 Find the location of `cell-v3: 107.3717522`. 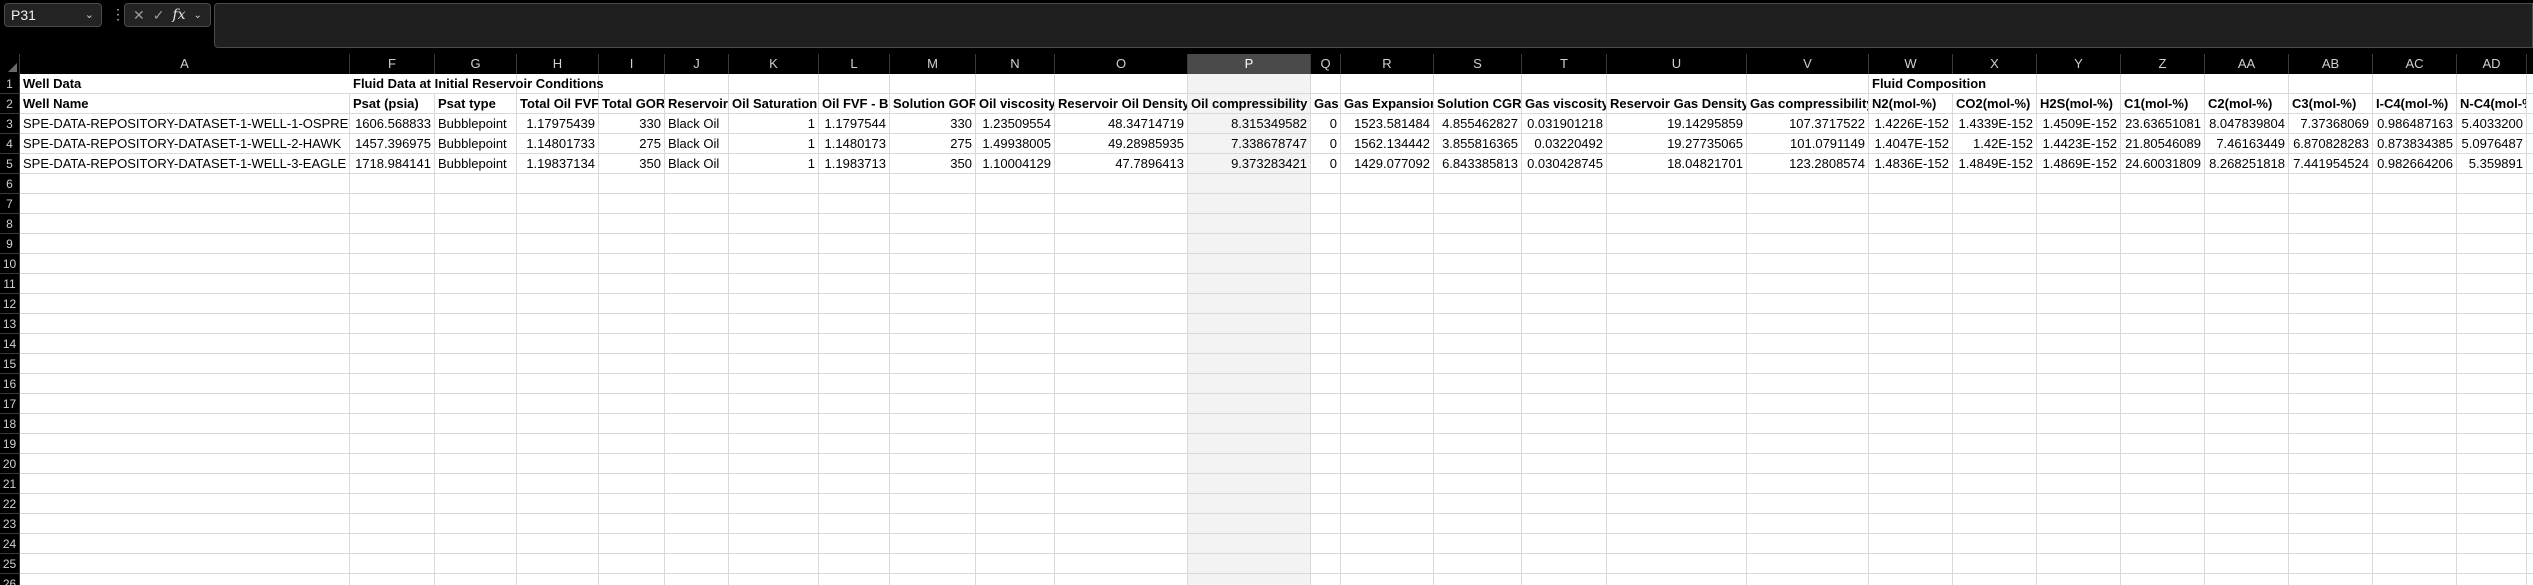

cell-v3: 107.3717522 is located at coordinates (1808, 123).